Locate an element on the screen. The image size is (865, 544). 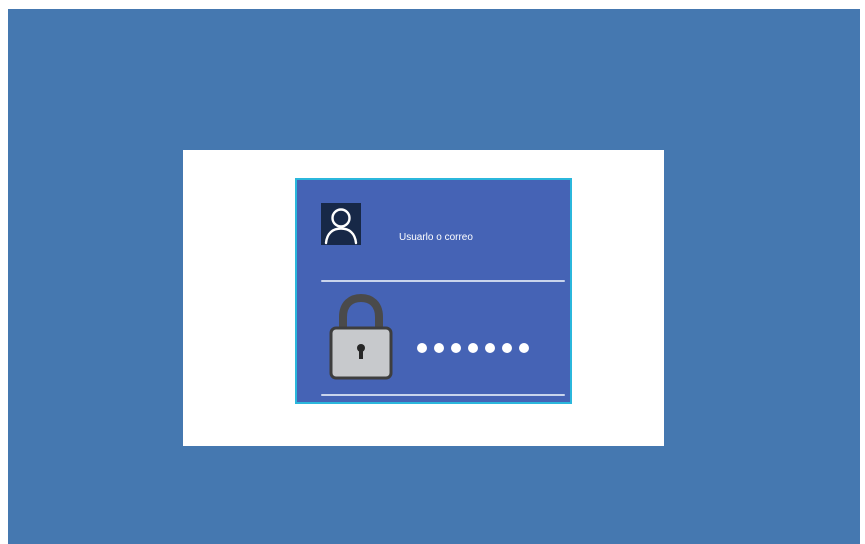
username-field-label: Usuarlo o correo is located at coordinates (436, 237).